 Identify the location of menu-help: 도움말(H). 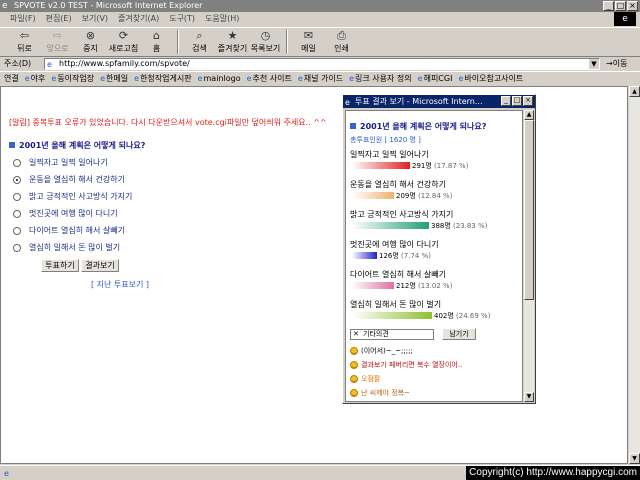
(222, 19).